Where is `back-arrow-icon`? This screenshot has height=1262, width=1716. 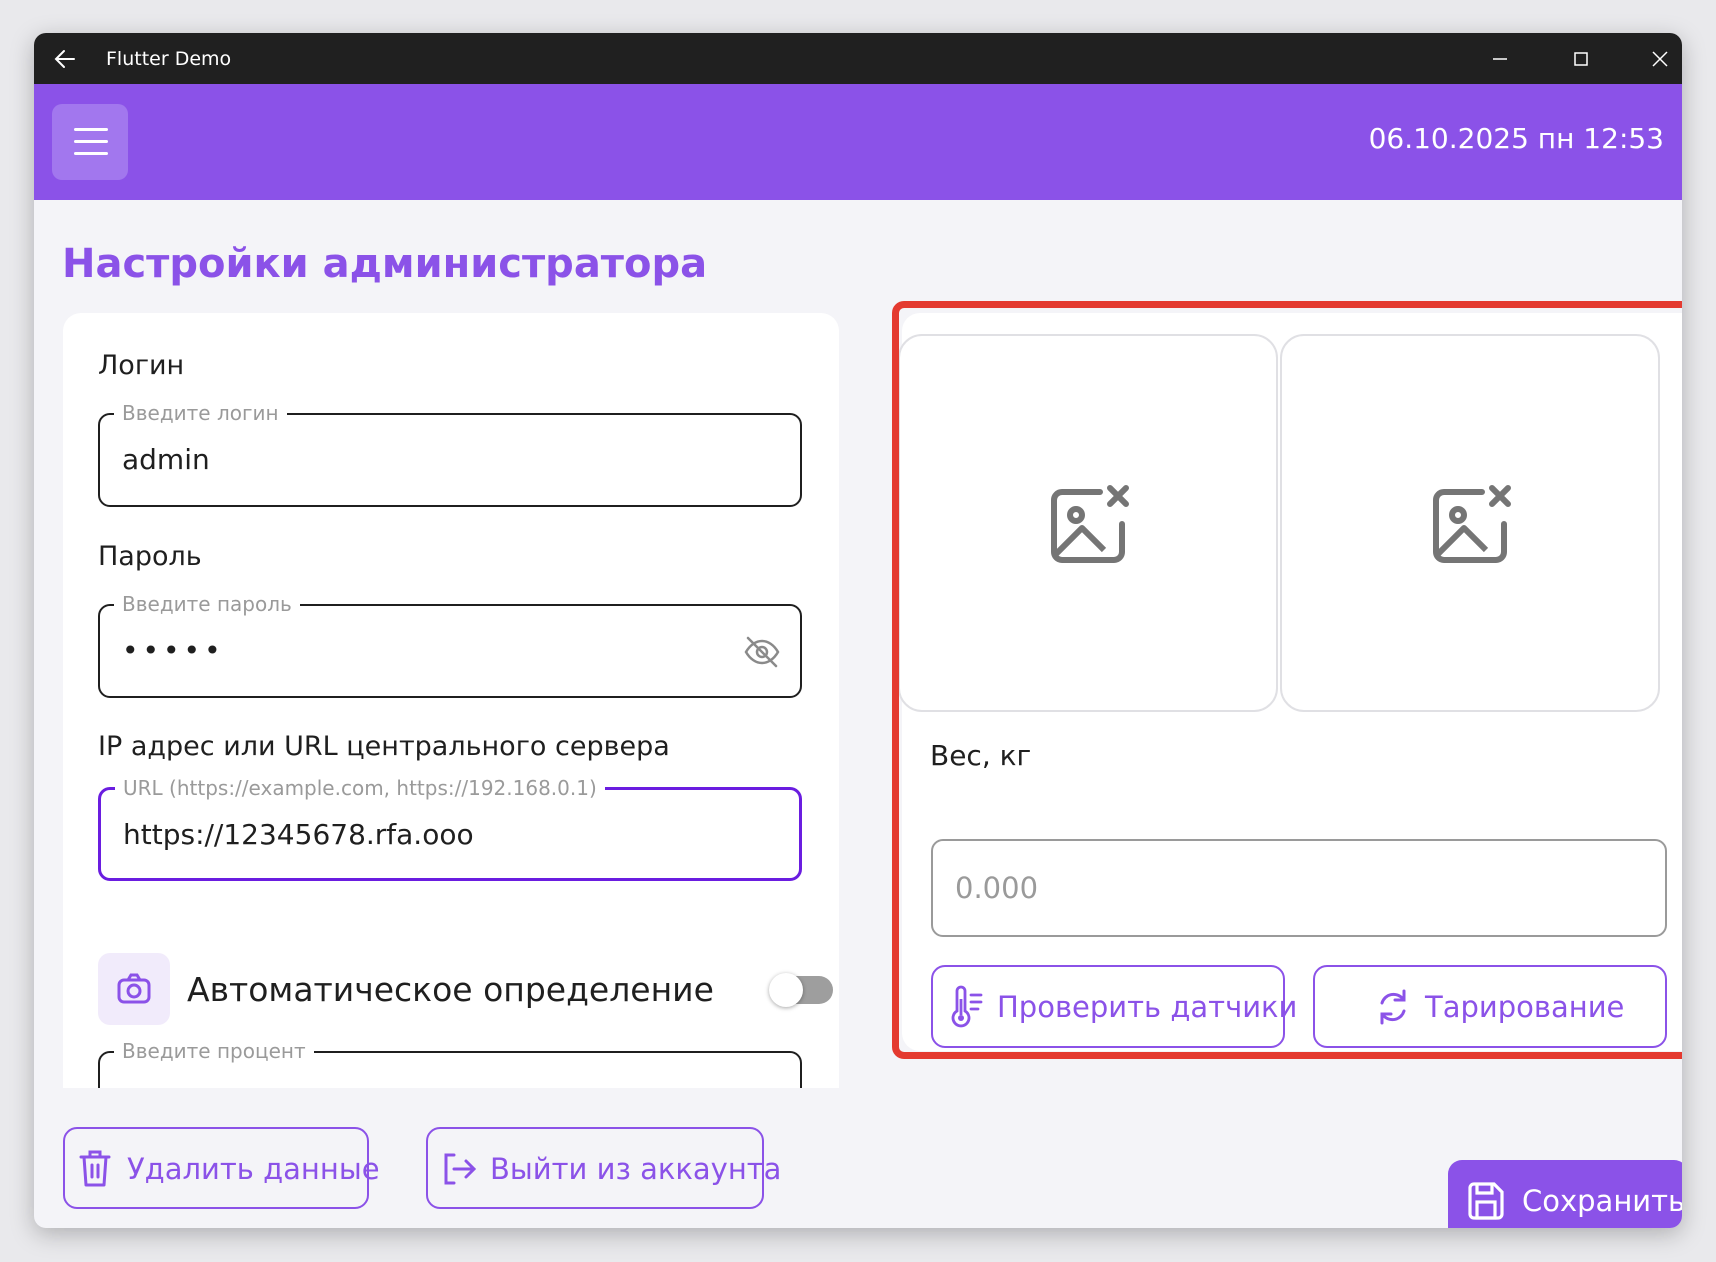
back-arrow-icon is located at coordinates (65, 59).